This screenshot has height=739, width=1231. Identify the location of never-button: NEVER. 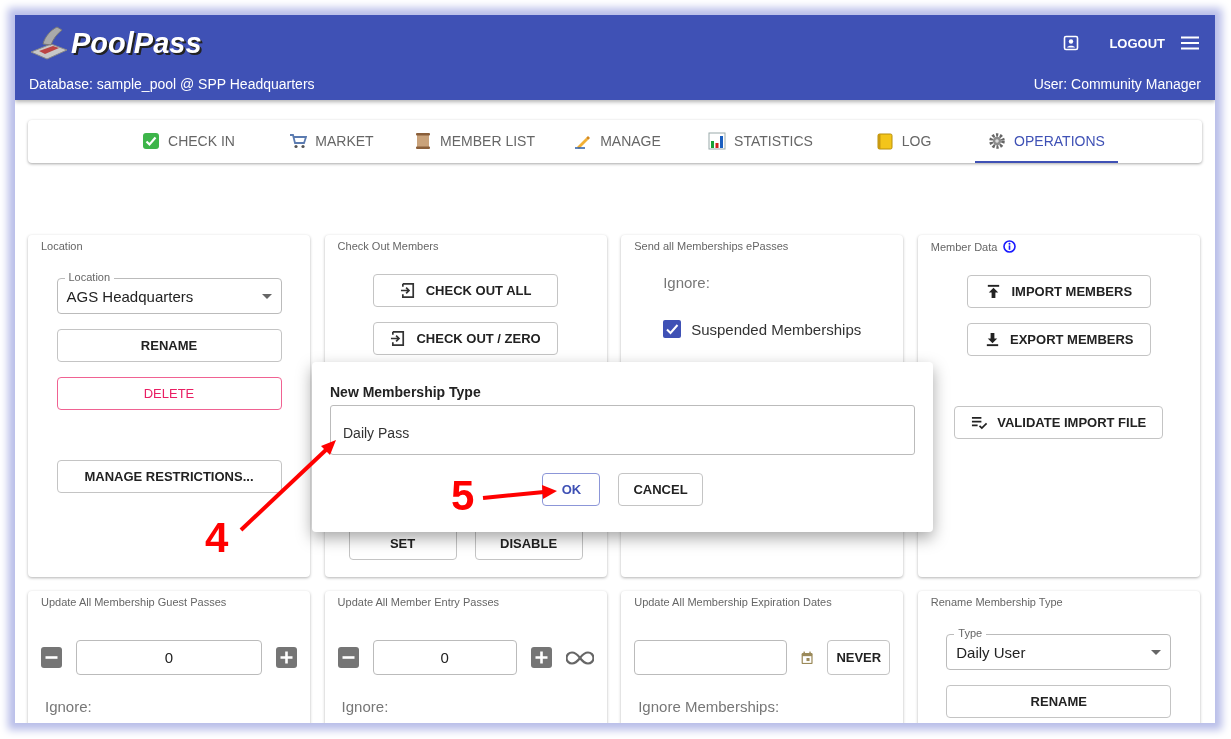
(859, 657).